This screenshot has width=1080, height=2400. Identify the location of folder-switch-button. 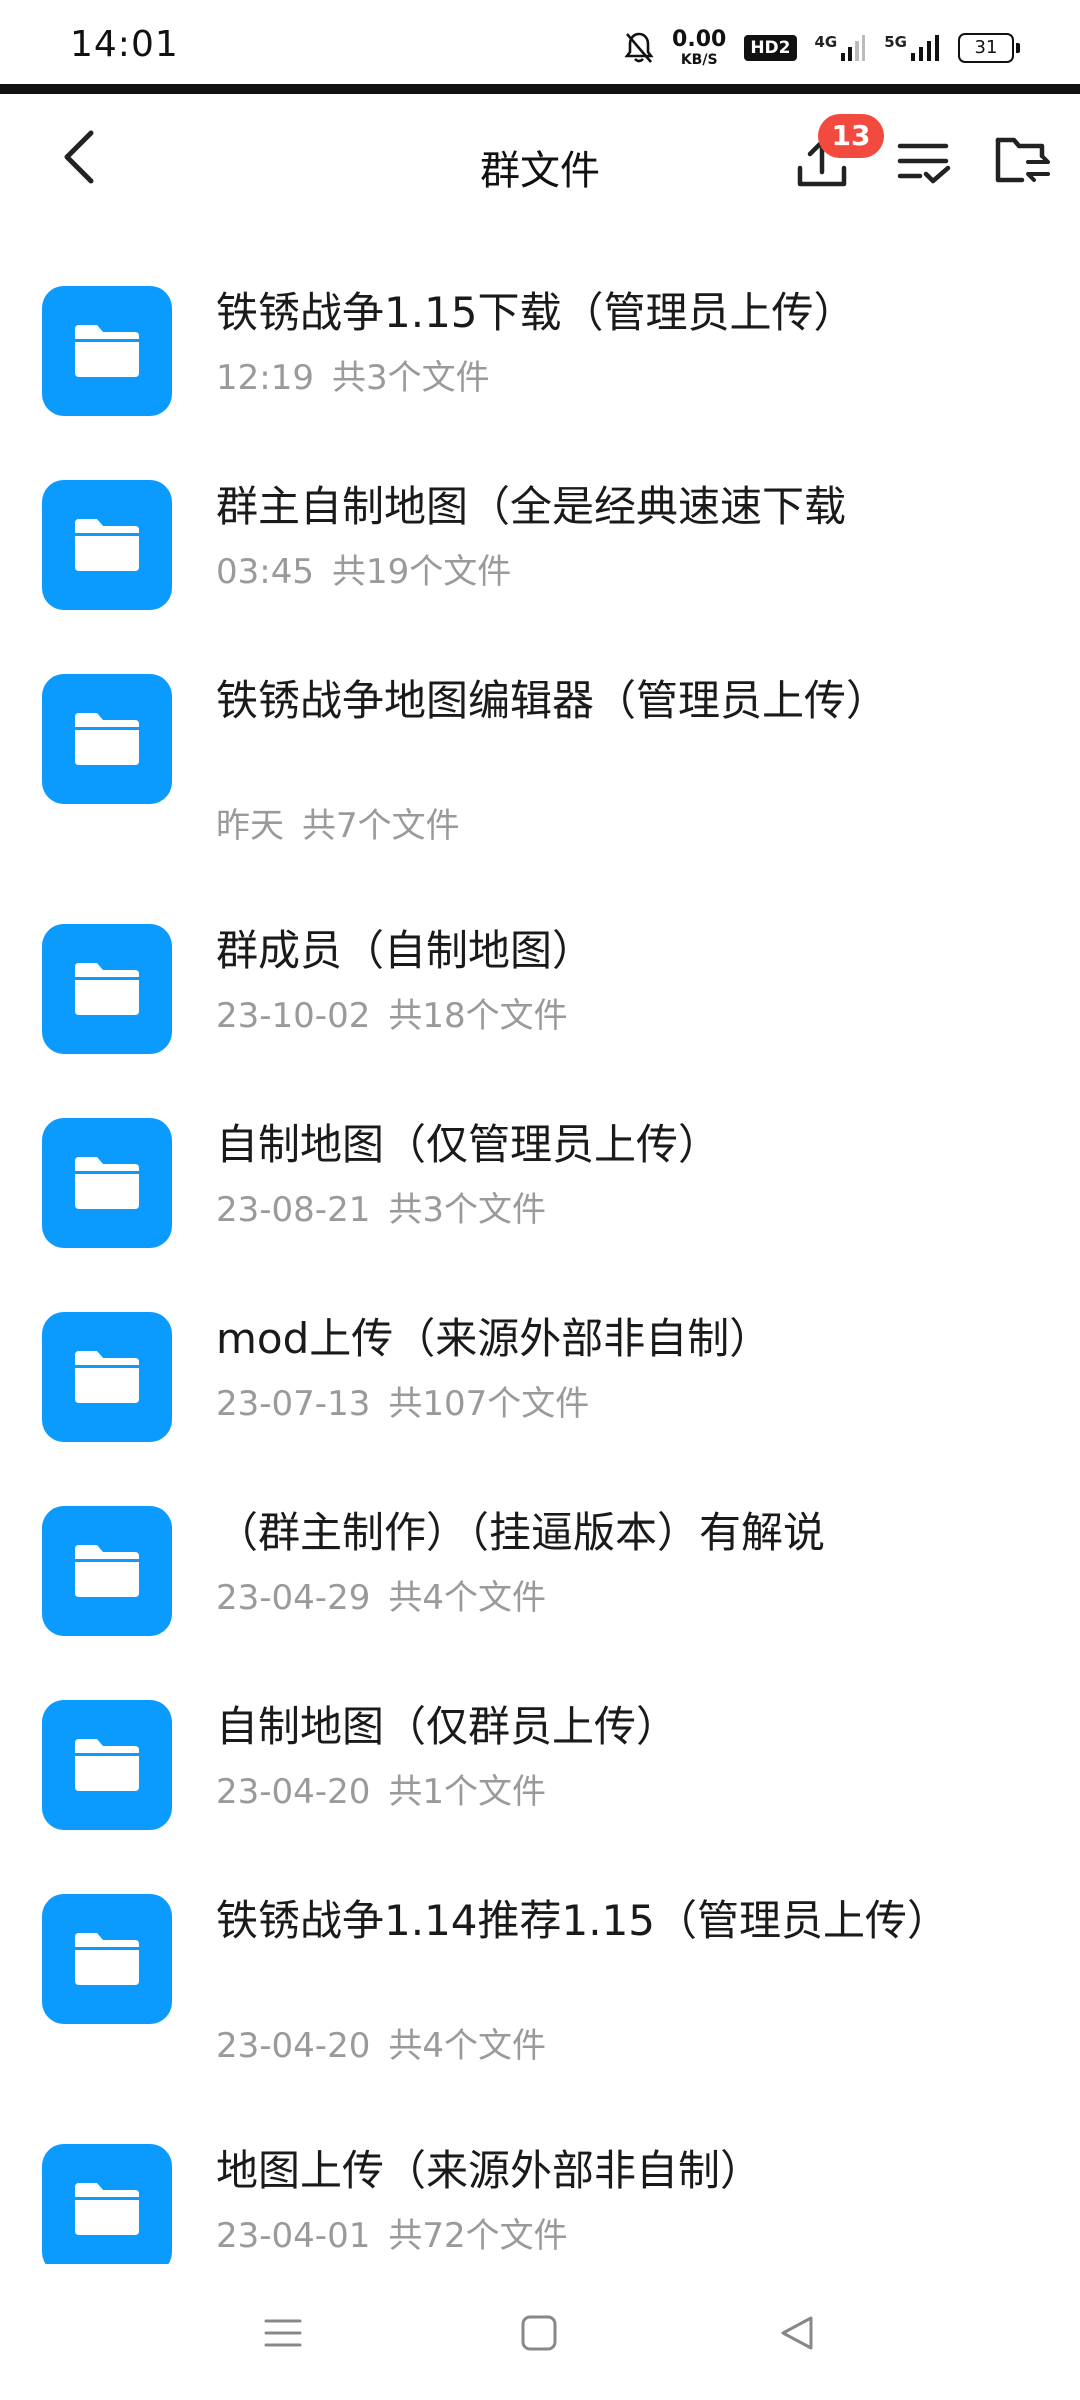
(1027, 163).